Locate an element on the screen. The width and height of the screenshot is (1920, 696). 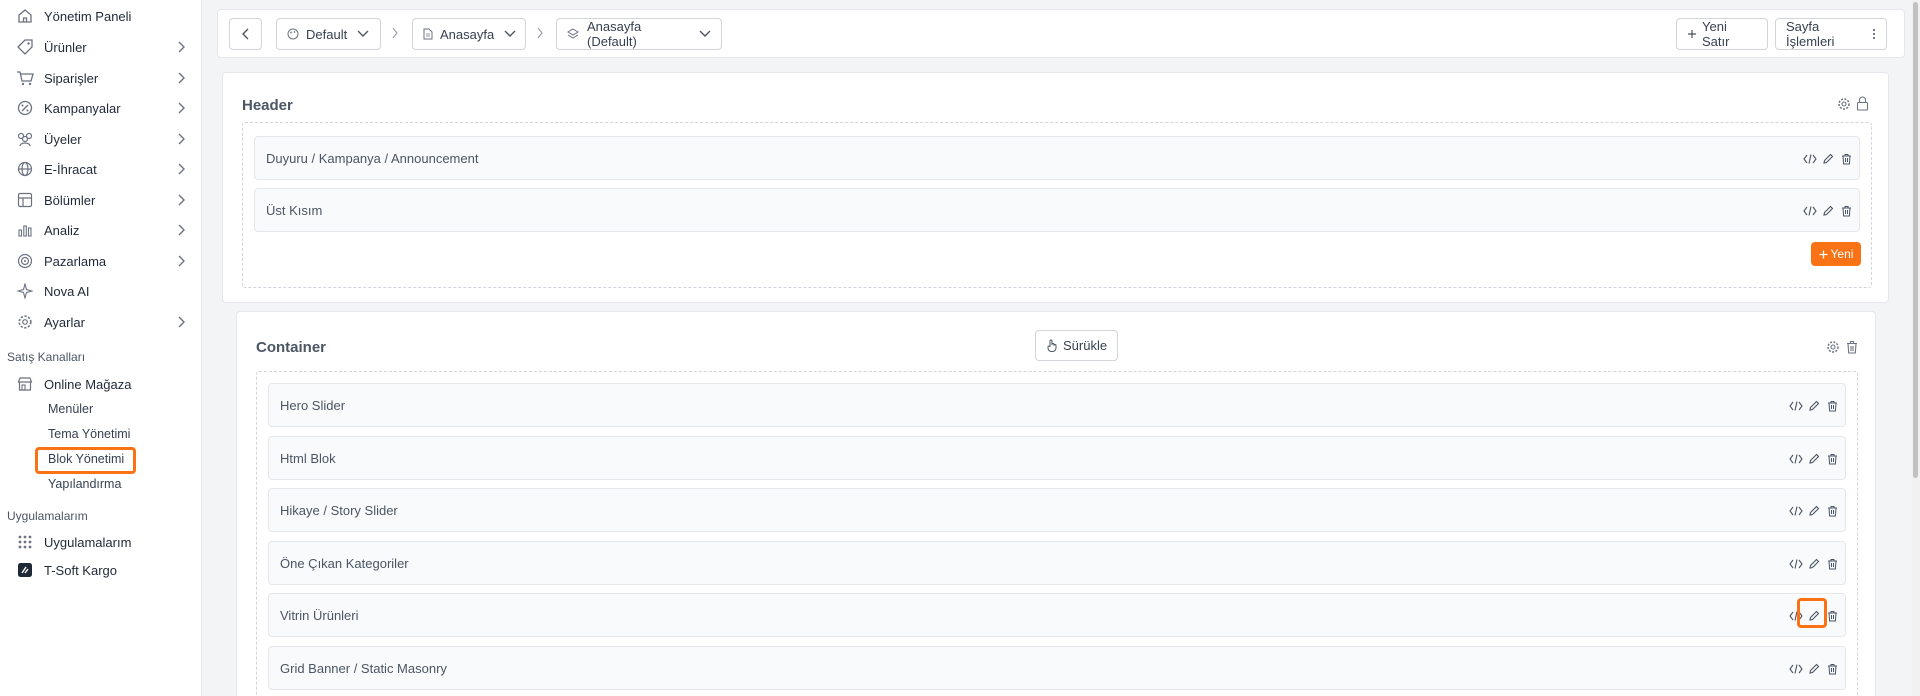
variant-select-label: Anasayfa (Default) is located at coordinates (614, 34).